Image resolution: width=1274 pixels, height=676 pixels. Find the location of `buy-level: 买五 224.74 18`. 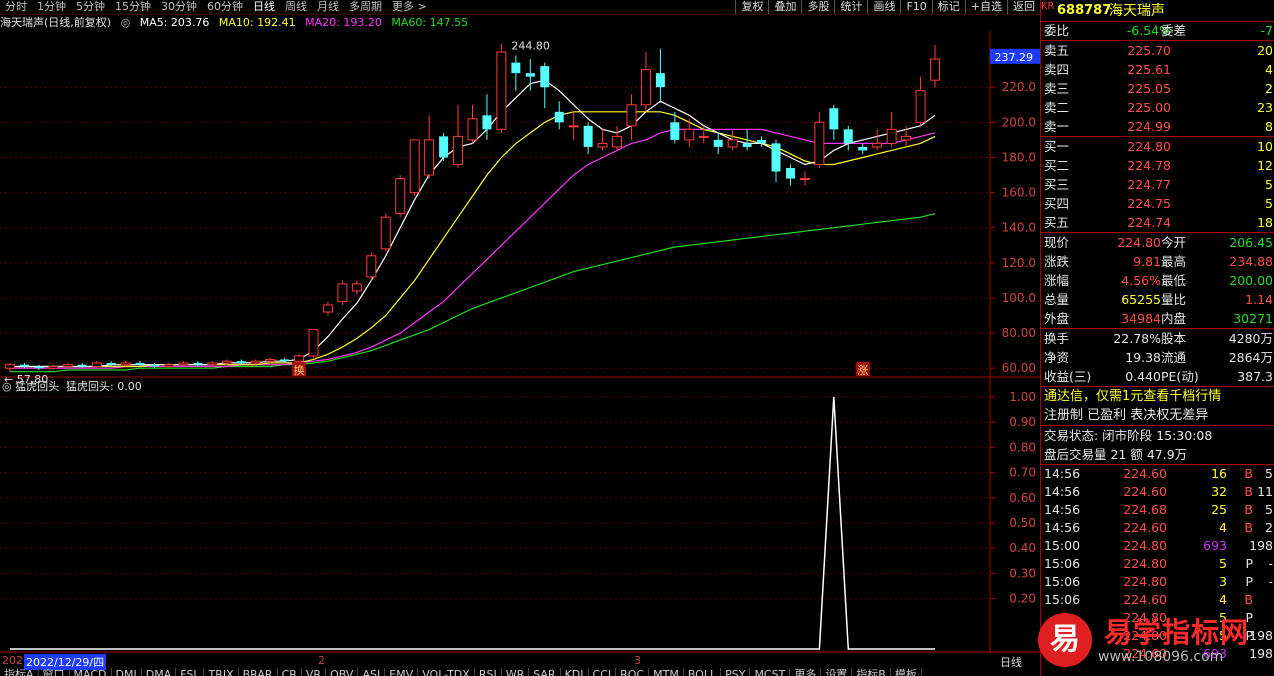

buy-level: 买五 224.74 18 is located at coordinates (1157, 222).